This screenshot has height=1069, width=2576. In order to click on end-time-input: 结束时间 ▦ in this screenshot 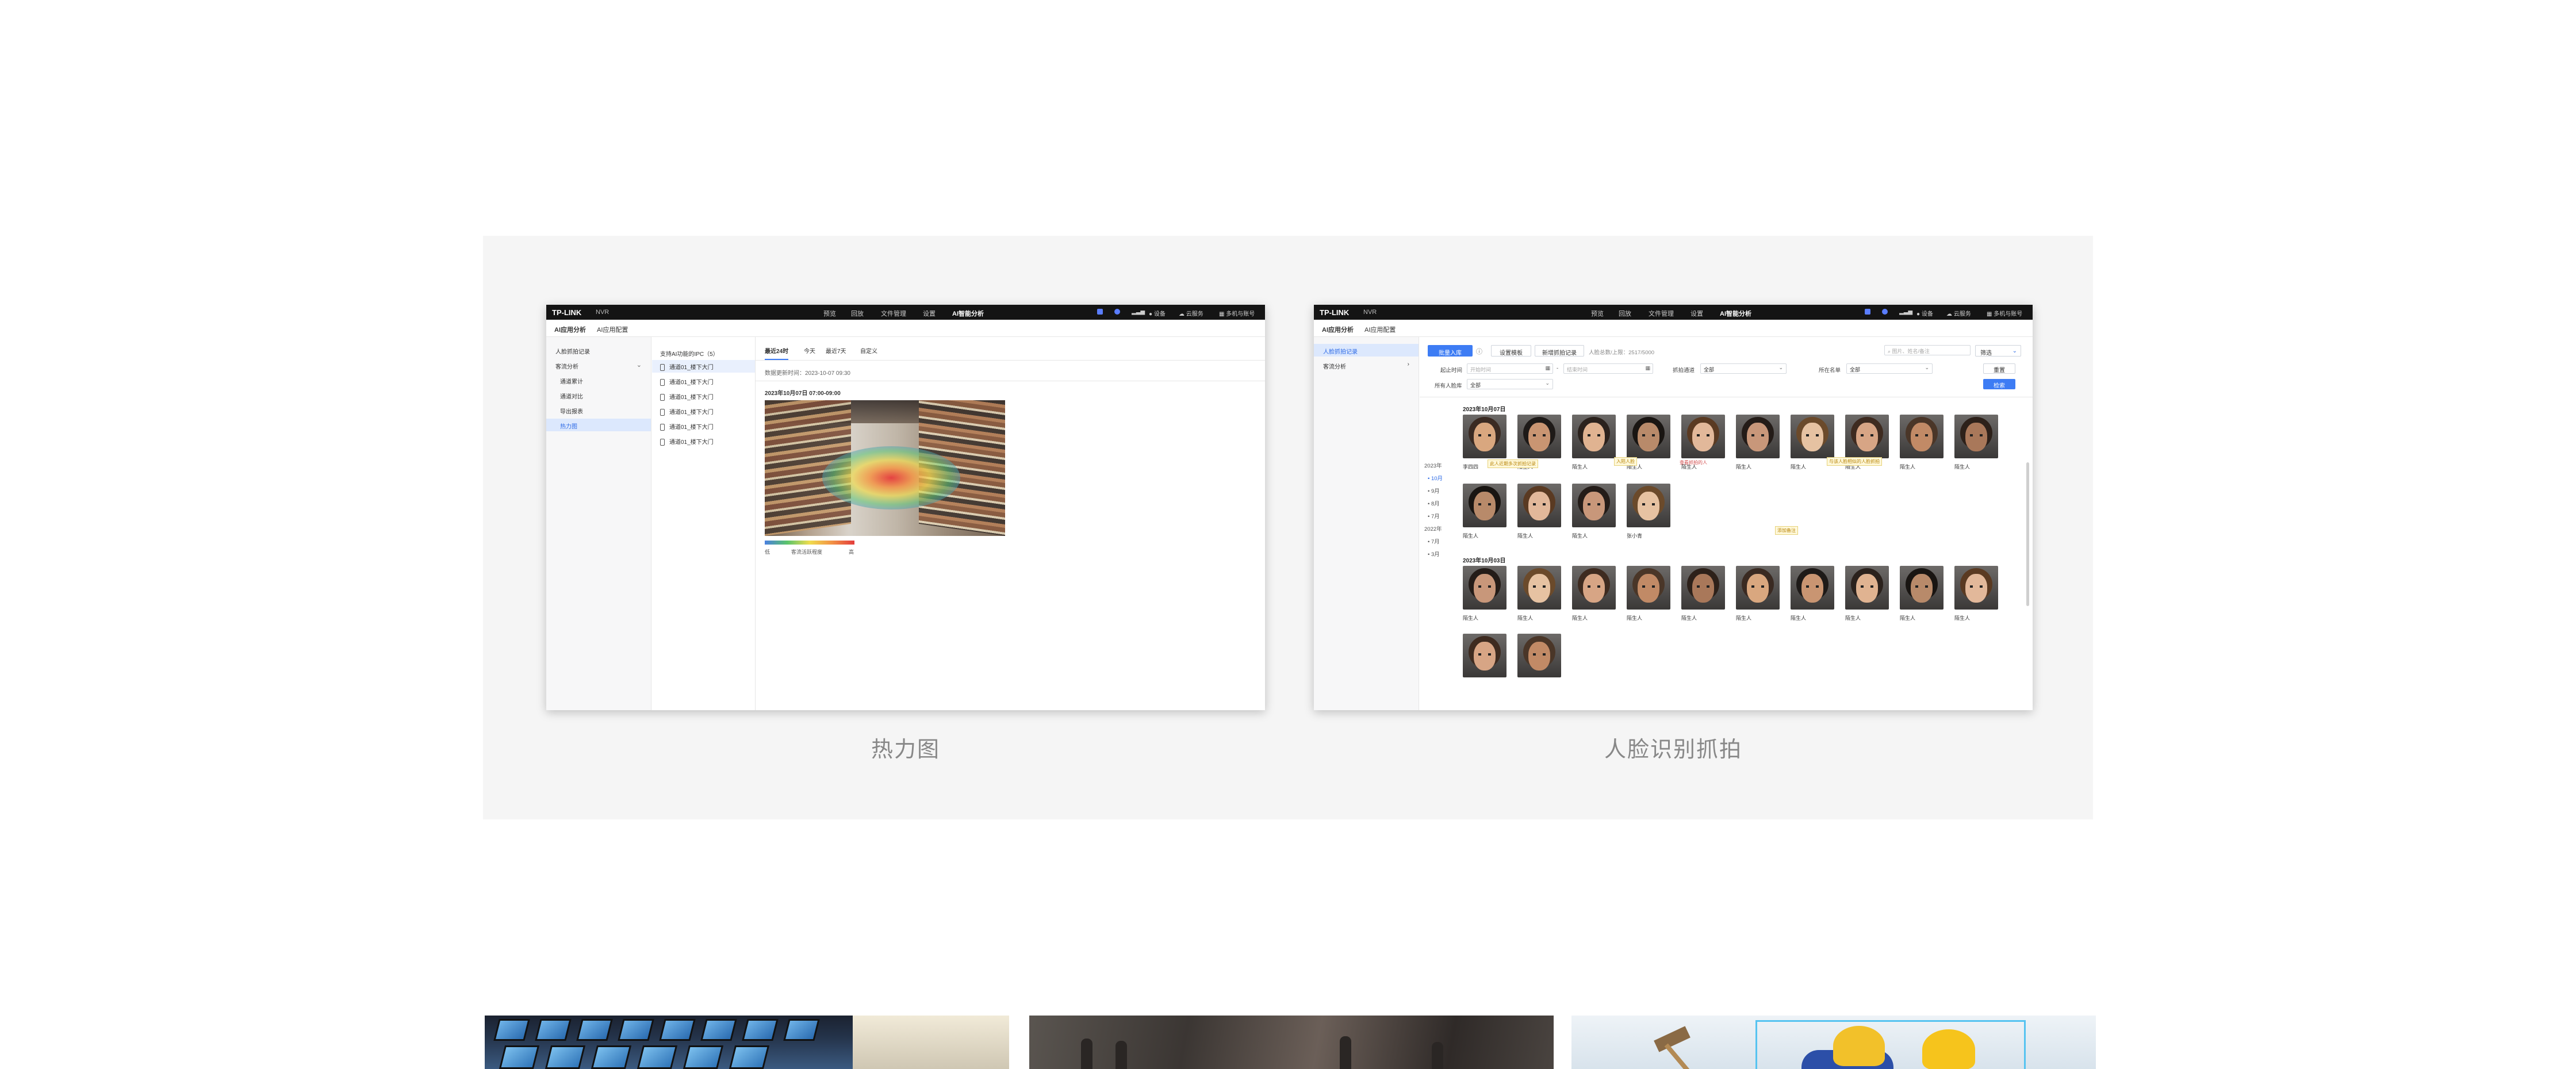, I will do `click(1608, 368)`.